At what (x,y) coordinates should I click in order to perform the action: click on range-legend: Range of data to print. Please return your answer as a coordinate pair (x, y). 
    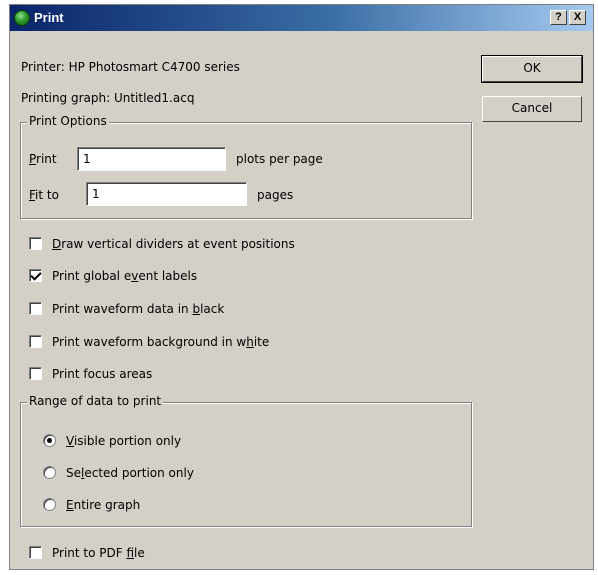
    Looking at the image, I should click on (95, 401).